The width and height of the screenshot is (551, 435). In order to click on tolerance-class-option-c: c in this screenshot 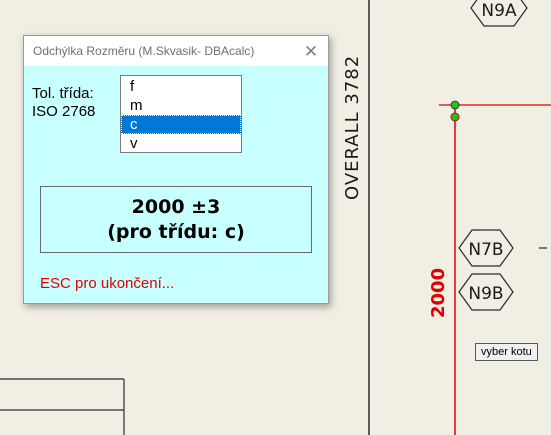, I will do `click(181, 124)`.